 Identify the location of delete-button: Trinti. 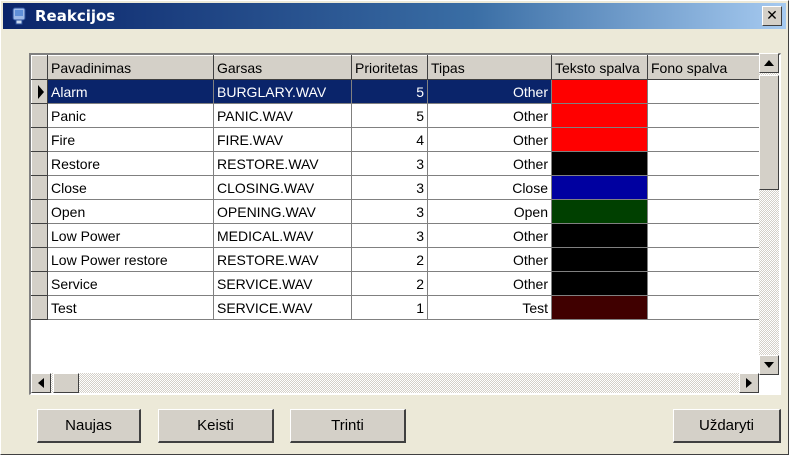
(348, 426).